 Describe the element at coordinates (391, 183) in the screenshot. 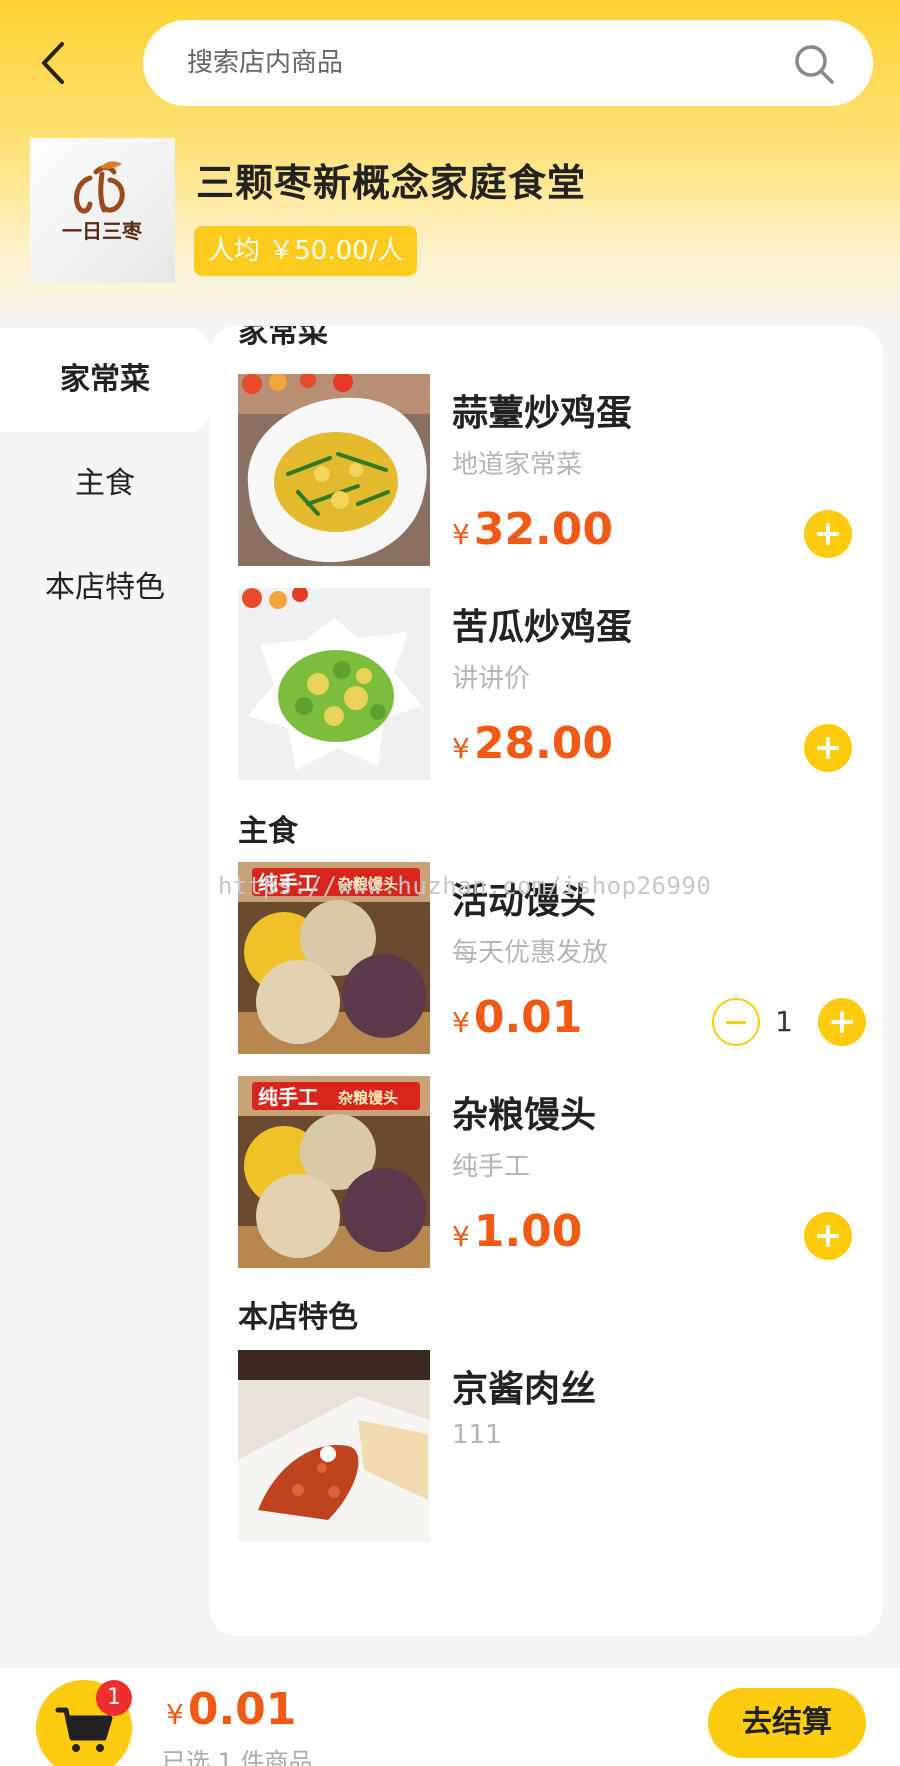

I see `store-name: 三颗枣新概念家庭食堂` at that location.